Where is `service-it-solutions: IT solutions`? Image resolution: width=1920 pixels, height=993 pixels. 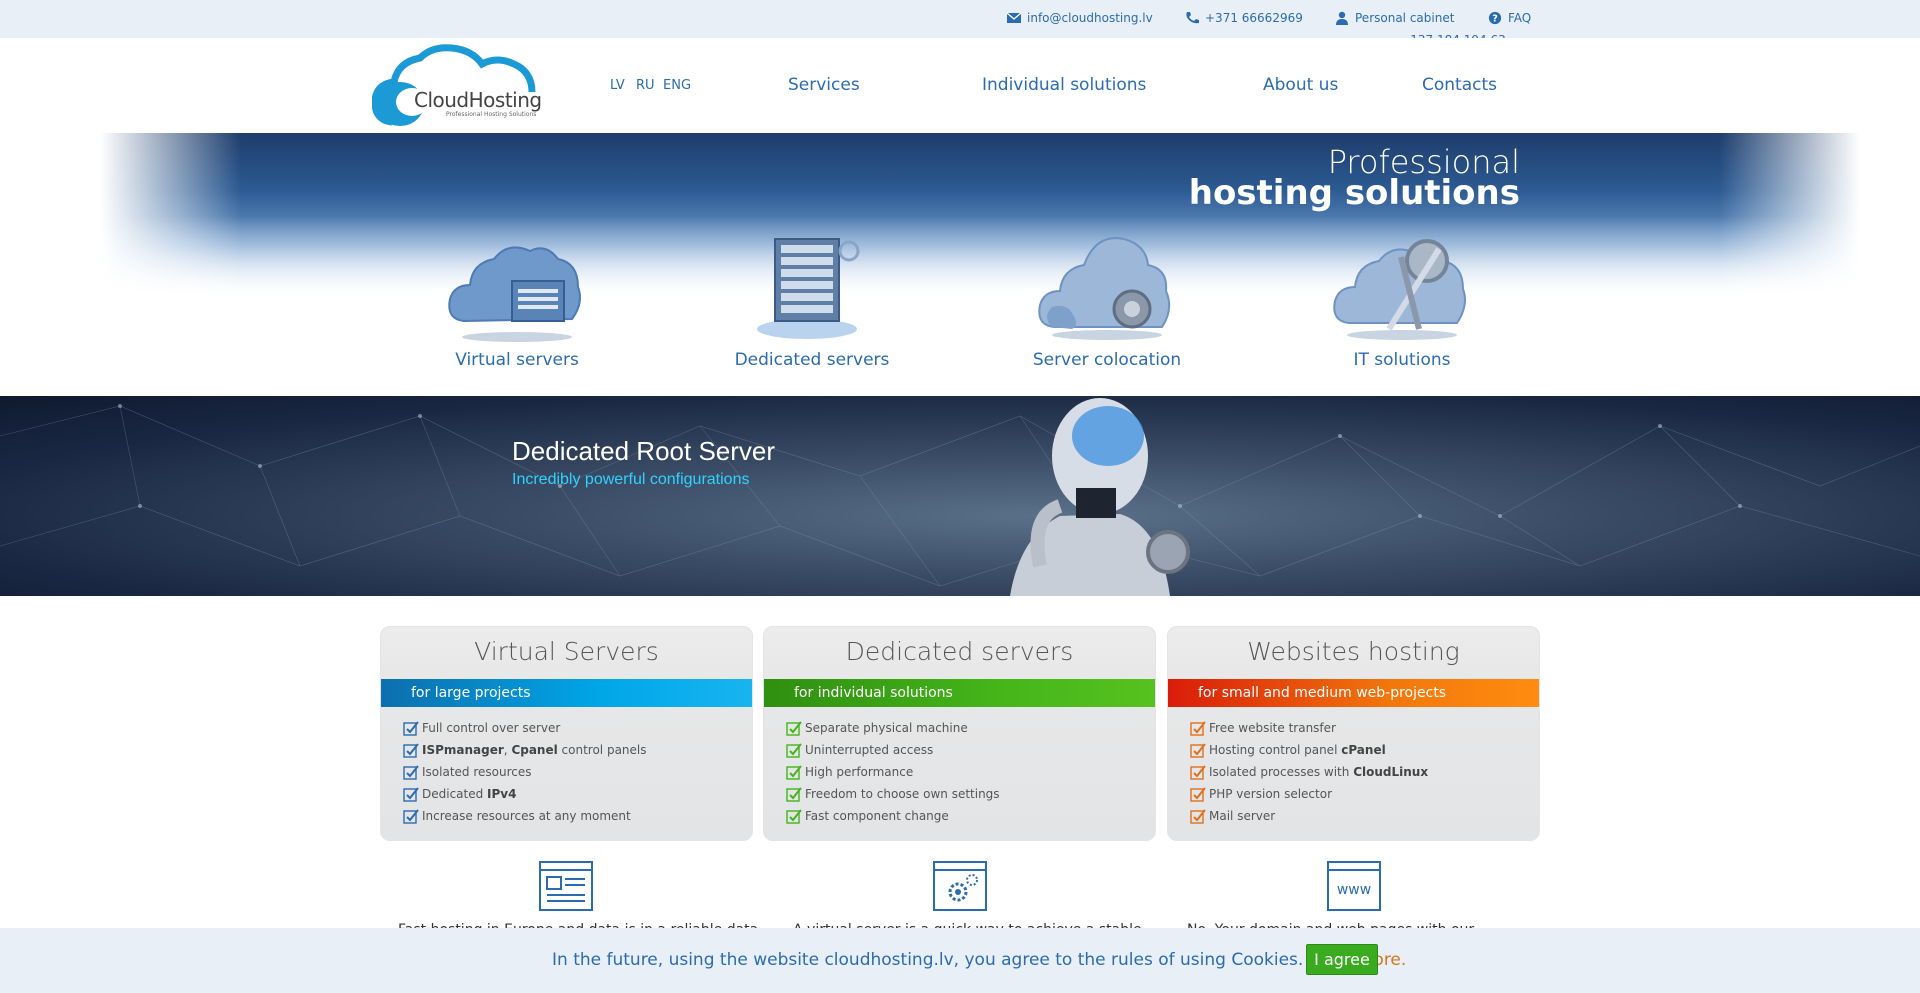 service-it-solutions: IT solutions is located at coordinates (1402, 299).